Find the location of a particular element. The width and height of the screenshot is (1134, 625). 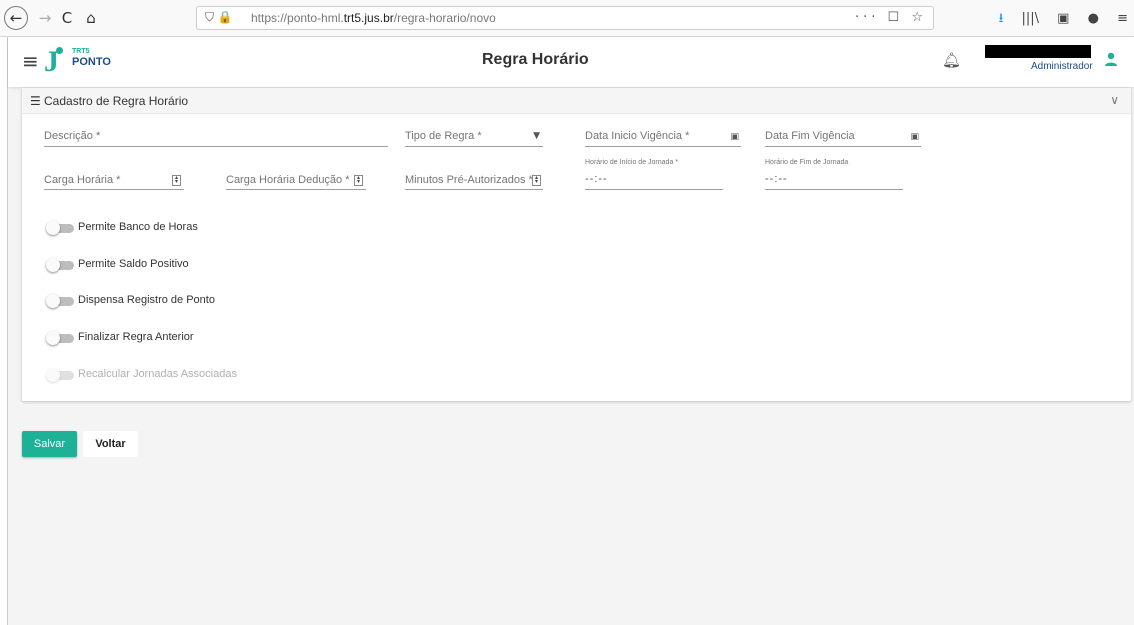

data-inicio-field: Data Inicio Vigência * ▣ is located at coordinates (663, 138).